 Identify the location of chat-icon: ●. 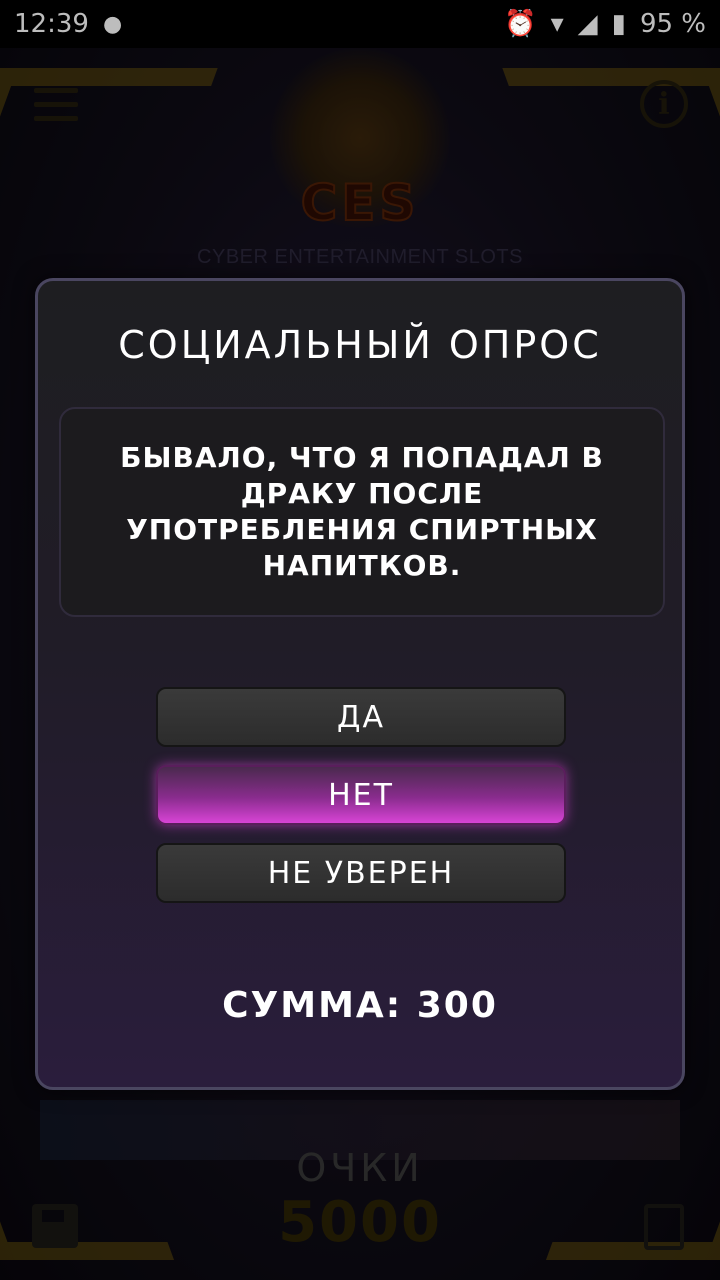
(112, 24).